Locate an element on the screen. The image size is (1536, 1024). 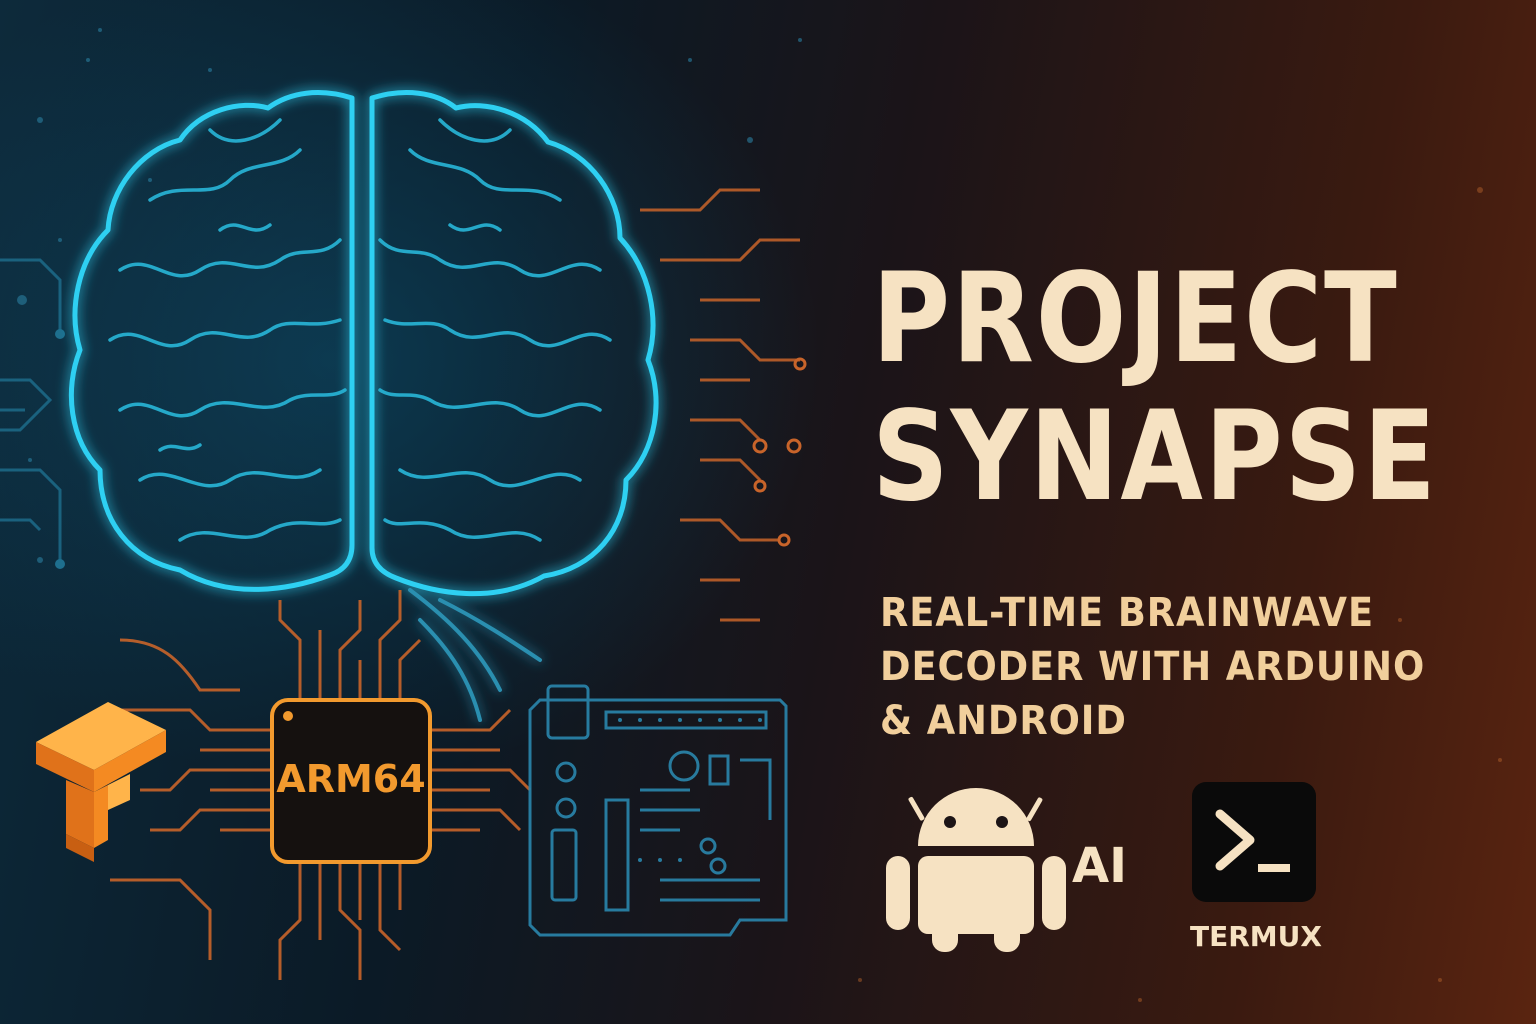
ai-label: AI is located at coordinates (1100, 866).